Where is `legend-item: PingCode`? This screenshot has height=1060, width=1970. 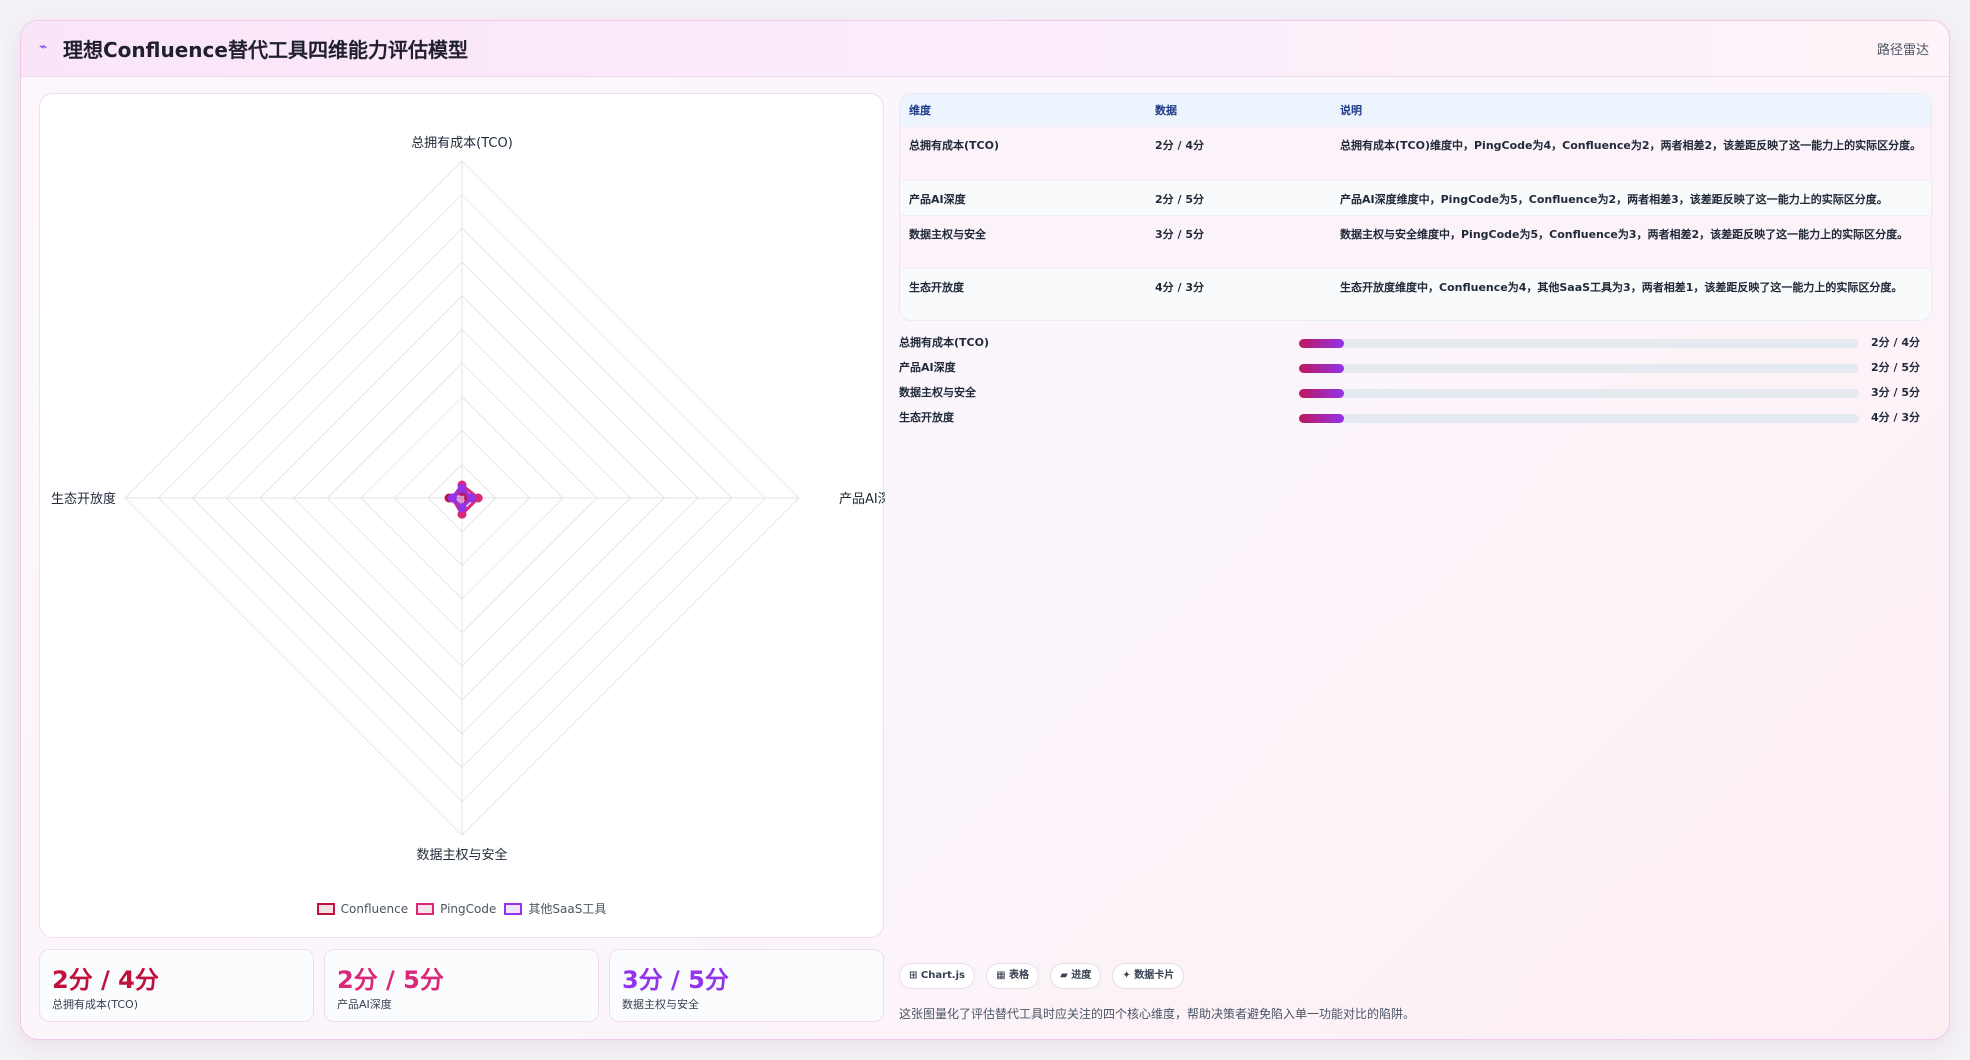 legend-item: PingCode is located at coordinates (456, 909).